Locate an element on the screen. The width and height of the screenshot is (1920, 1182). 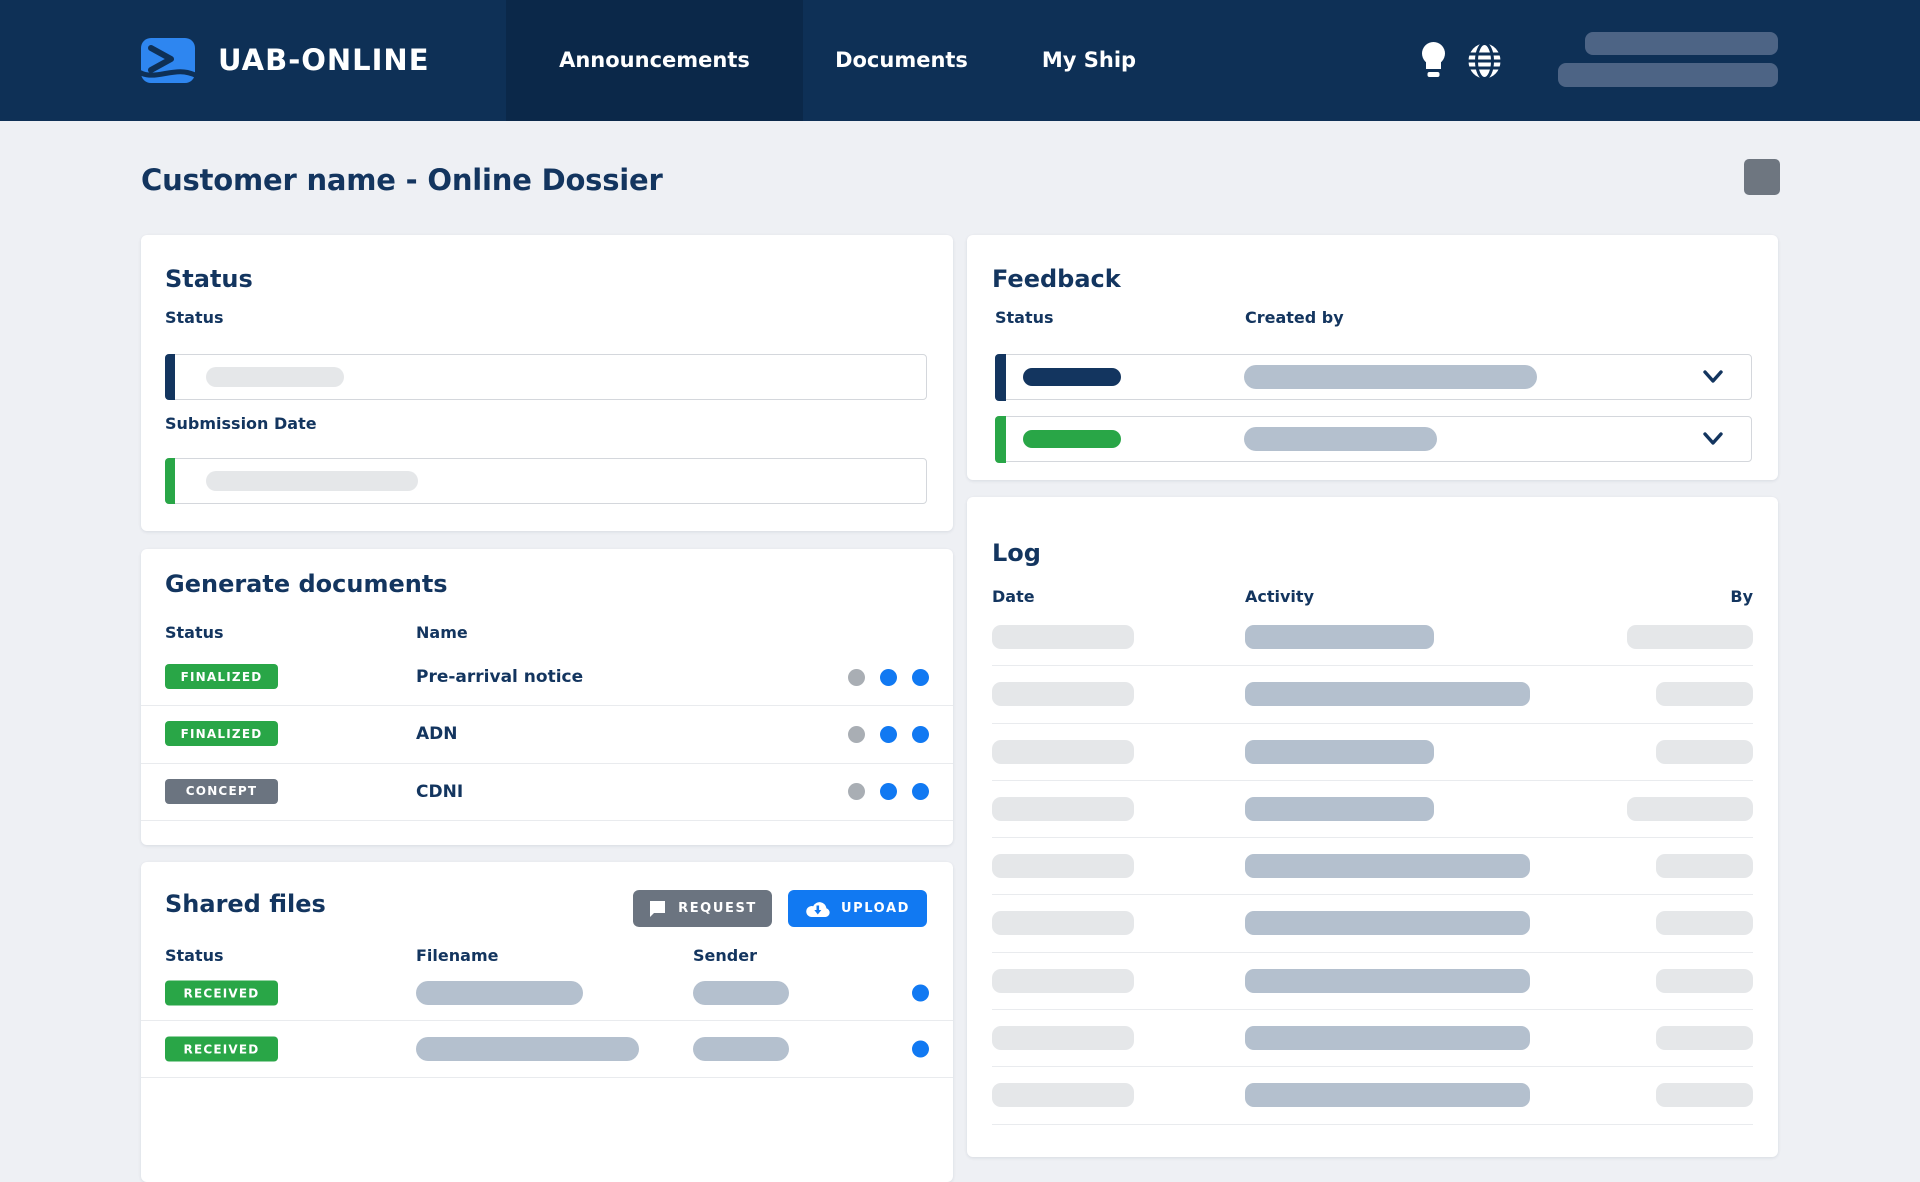
brand-logo-icon is located at coordinates (168, 60).